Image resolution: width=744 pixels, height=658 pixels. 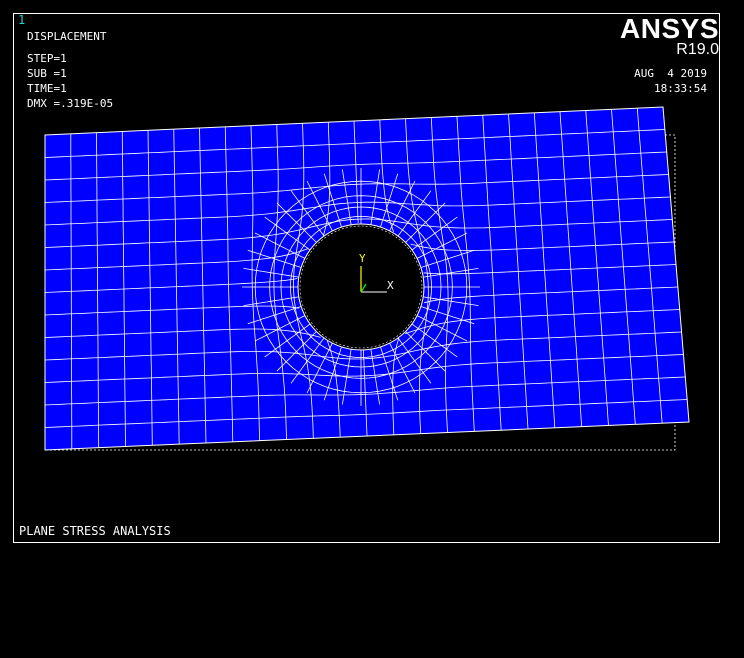 What do you see at coordinates (95, 531) in the screenshot?
I see `analysis-title: PLANE STRESS ANALYSIS` at bounding box center [95, 531].